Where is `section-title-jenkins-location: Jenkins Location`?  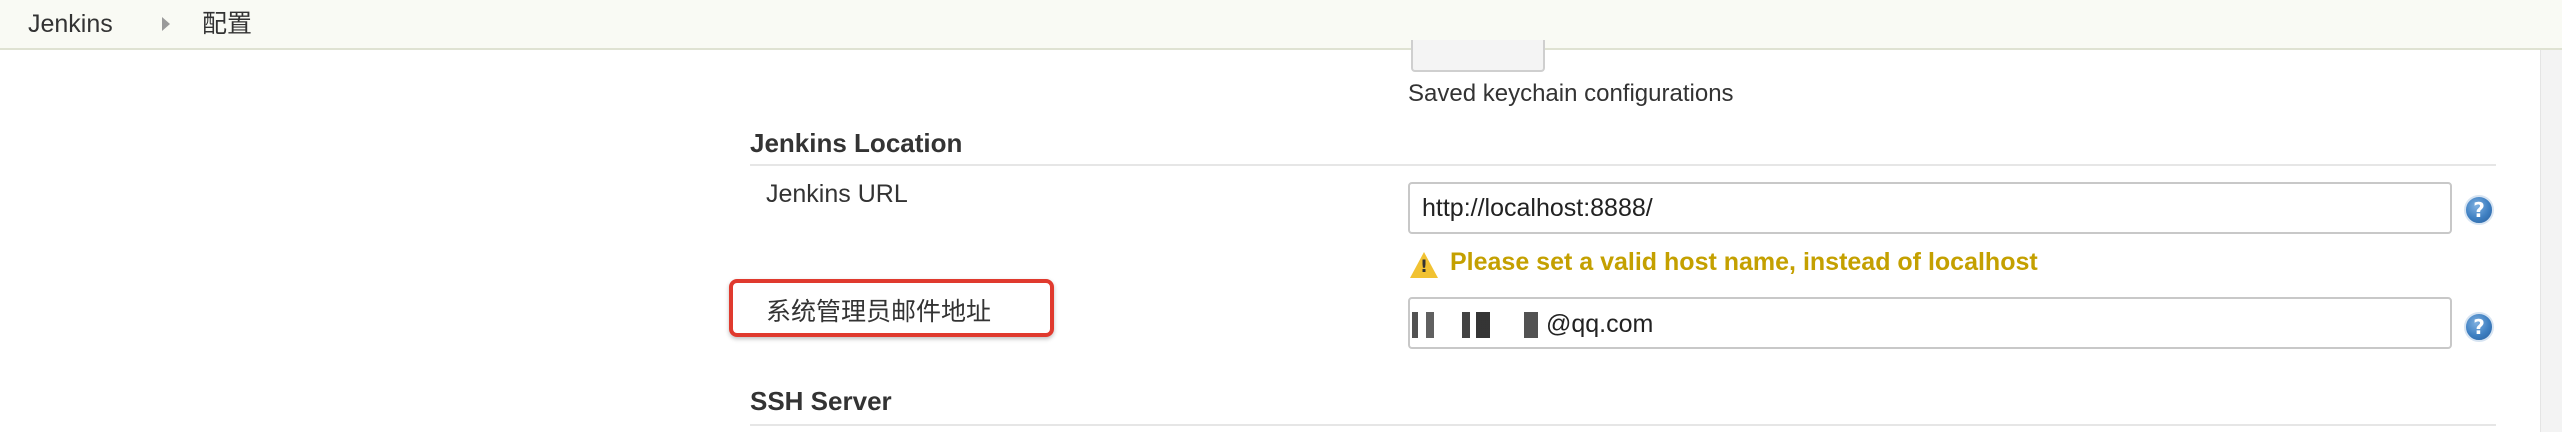
section-title-jenkins-location: Jenkins Location is located at coordinates (856, 143).